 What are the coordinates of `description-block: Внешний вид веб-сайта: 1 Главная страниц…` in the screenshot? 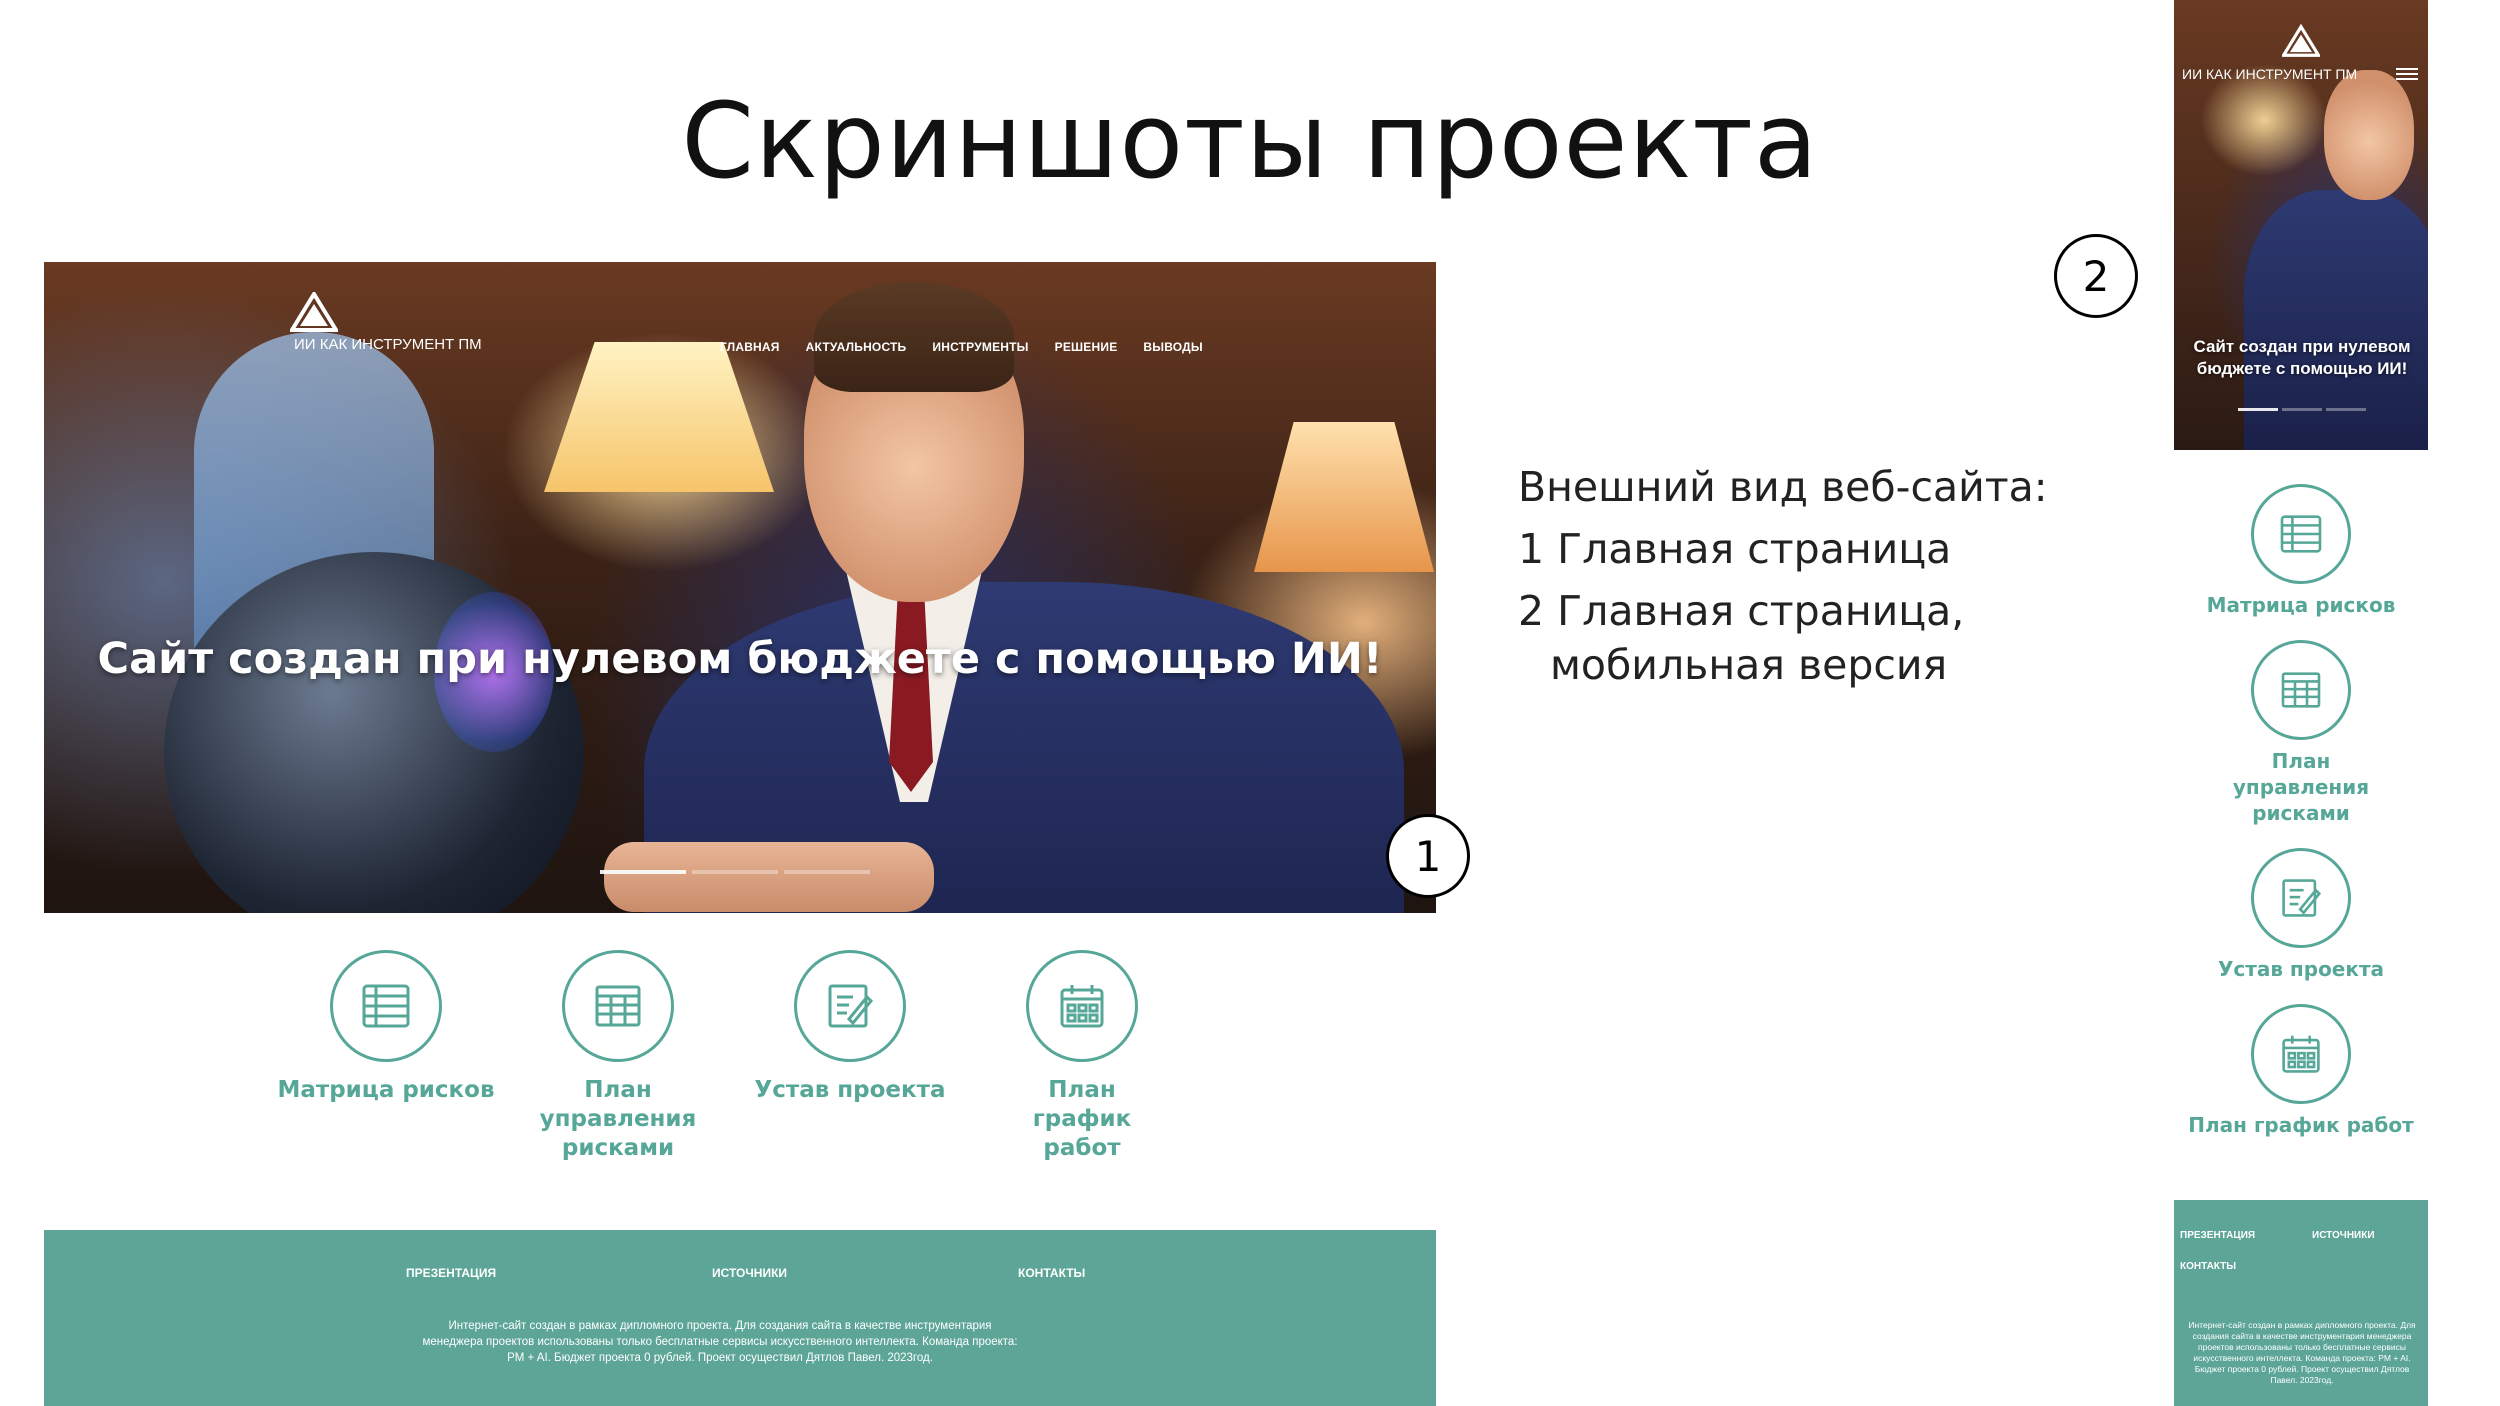 It's located at (1783, 576).